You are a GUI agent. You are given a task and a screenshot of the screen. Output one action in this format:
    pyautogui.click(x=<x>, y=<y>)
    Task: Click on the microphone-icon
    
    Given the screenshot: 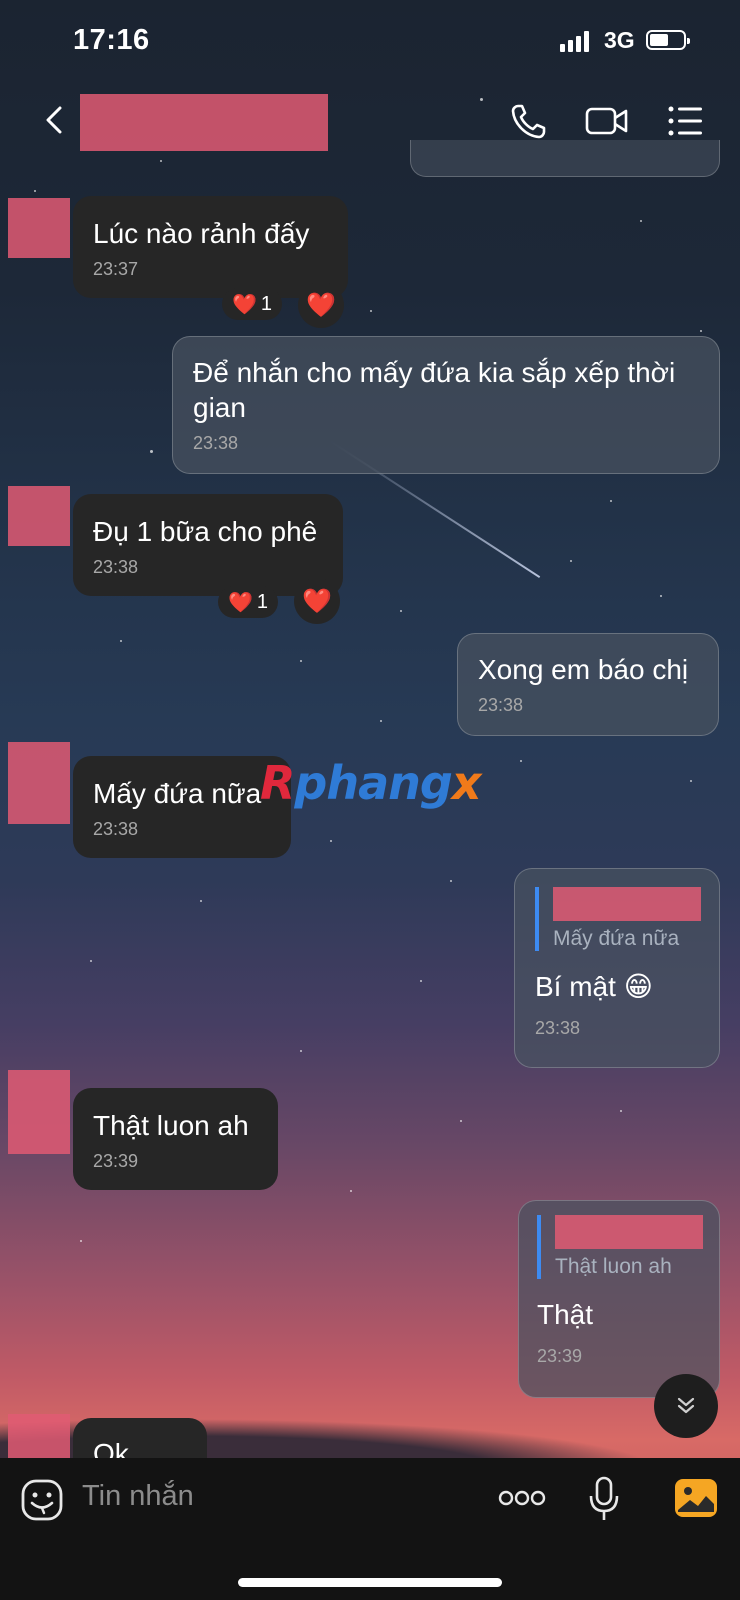 What is the action you would take?
    pyautogui.click(x=604, y=1499)
    